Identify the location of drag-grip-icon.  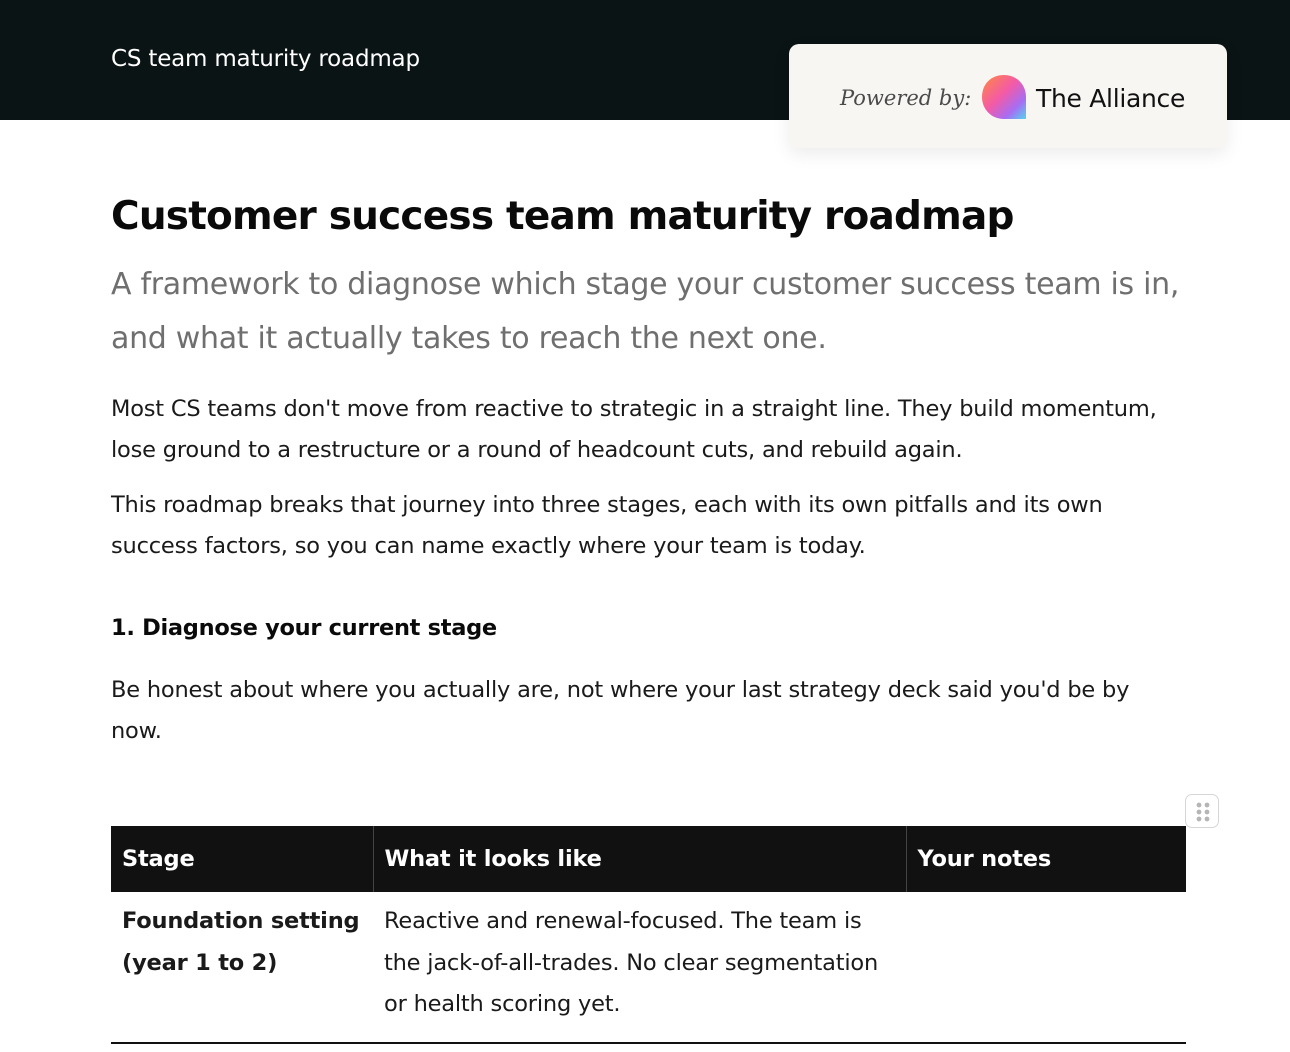
(1203, 812).